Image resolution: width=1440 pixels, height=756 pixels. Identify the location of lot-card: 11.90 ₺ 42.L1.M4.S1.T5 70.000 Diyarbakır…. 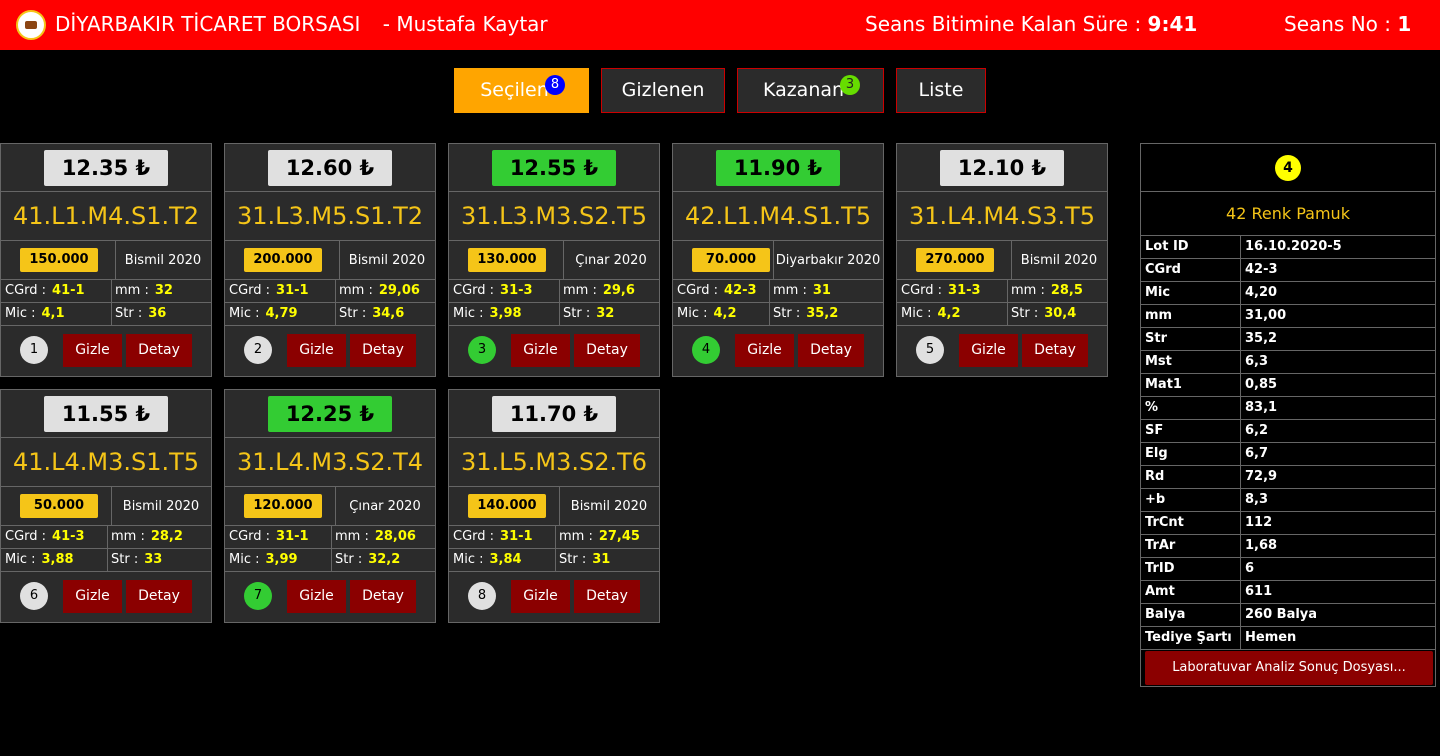
(778, 260).